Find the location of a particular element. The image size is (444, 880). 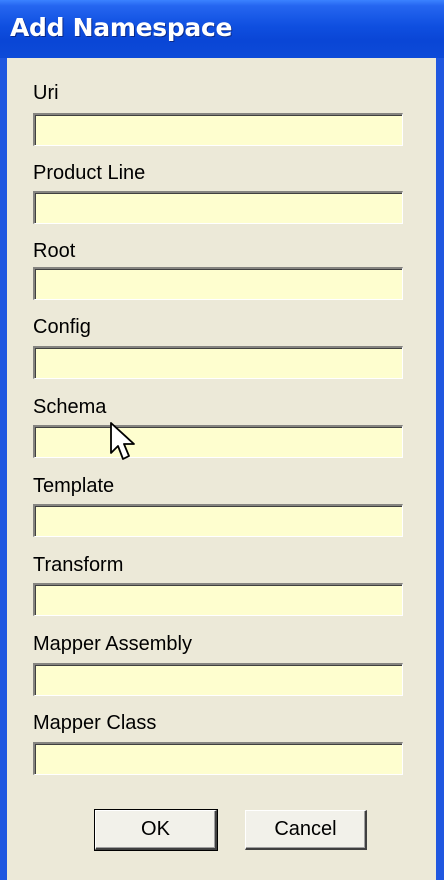

title-bar: Add Namespace is located at coordinates (222, 29).